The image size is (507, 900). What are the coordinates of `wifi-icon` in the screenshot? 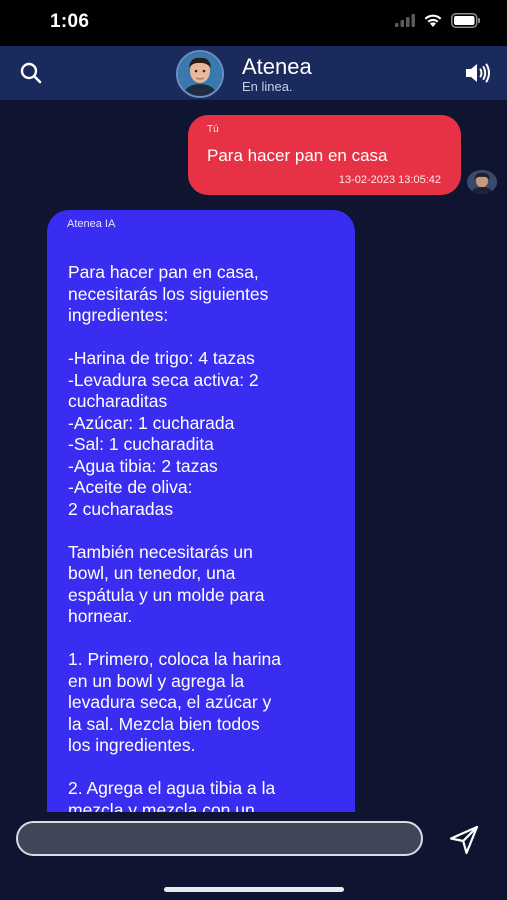 It's located at (433, 20).